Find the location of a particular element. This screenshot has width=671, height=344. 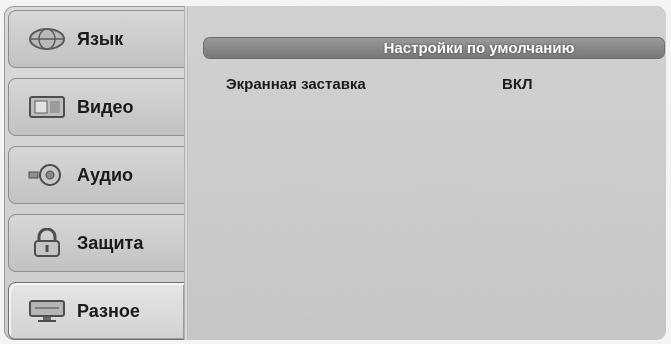

sidebar-item-label: Аудио is located at coordinates (105, 174).